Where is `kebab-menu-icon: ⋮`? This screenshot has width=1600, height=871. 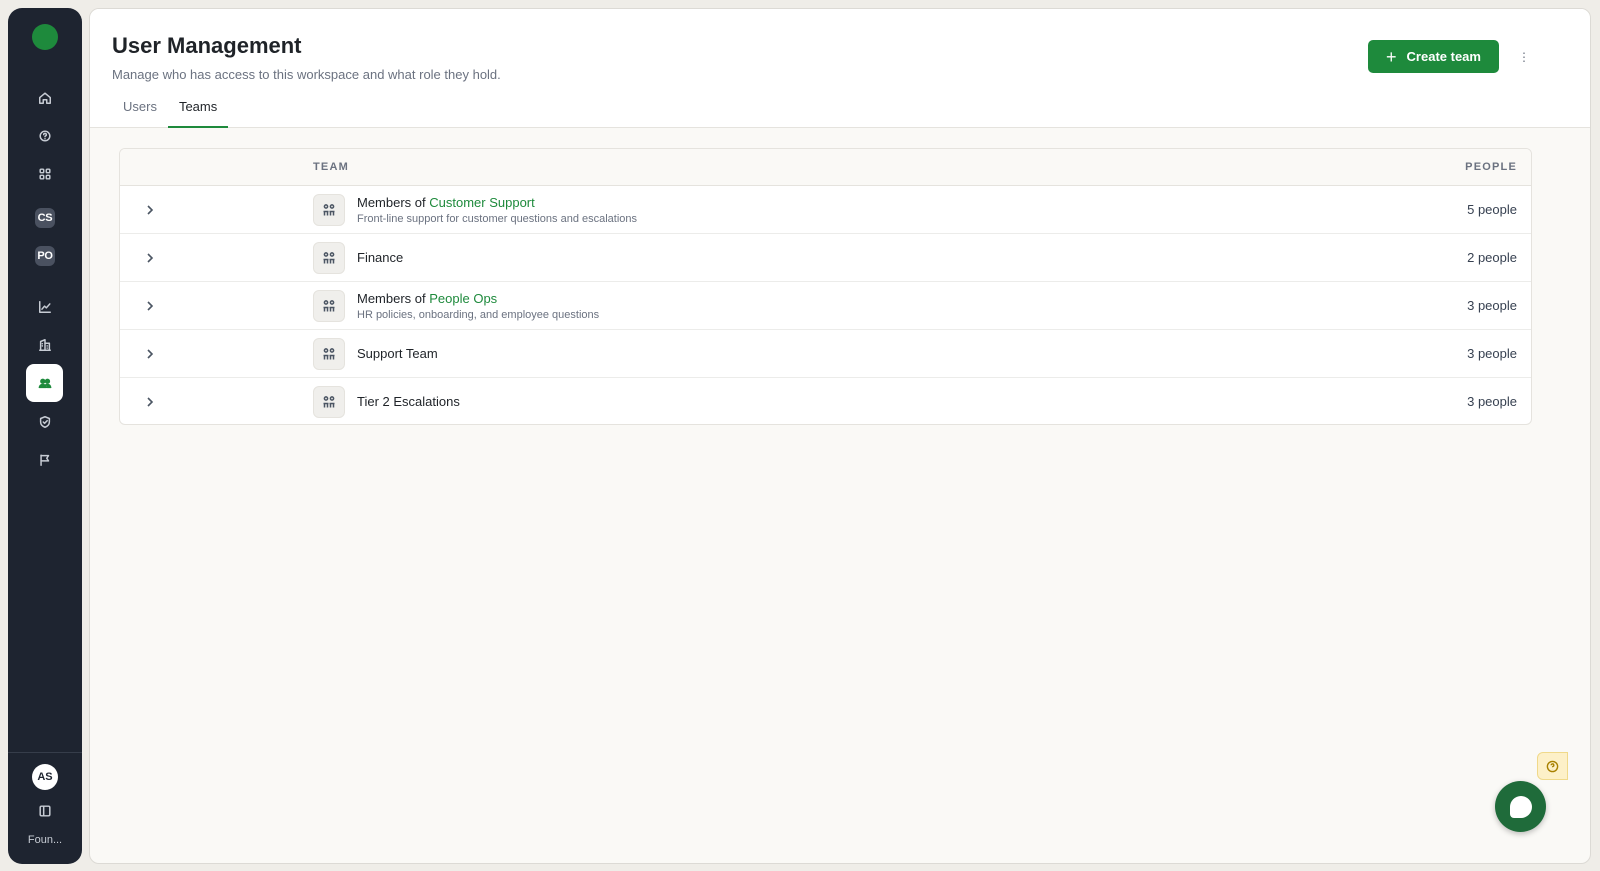
kebab-menu-icon: ⋮ is located at coordinates (1524, 57).